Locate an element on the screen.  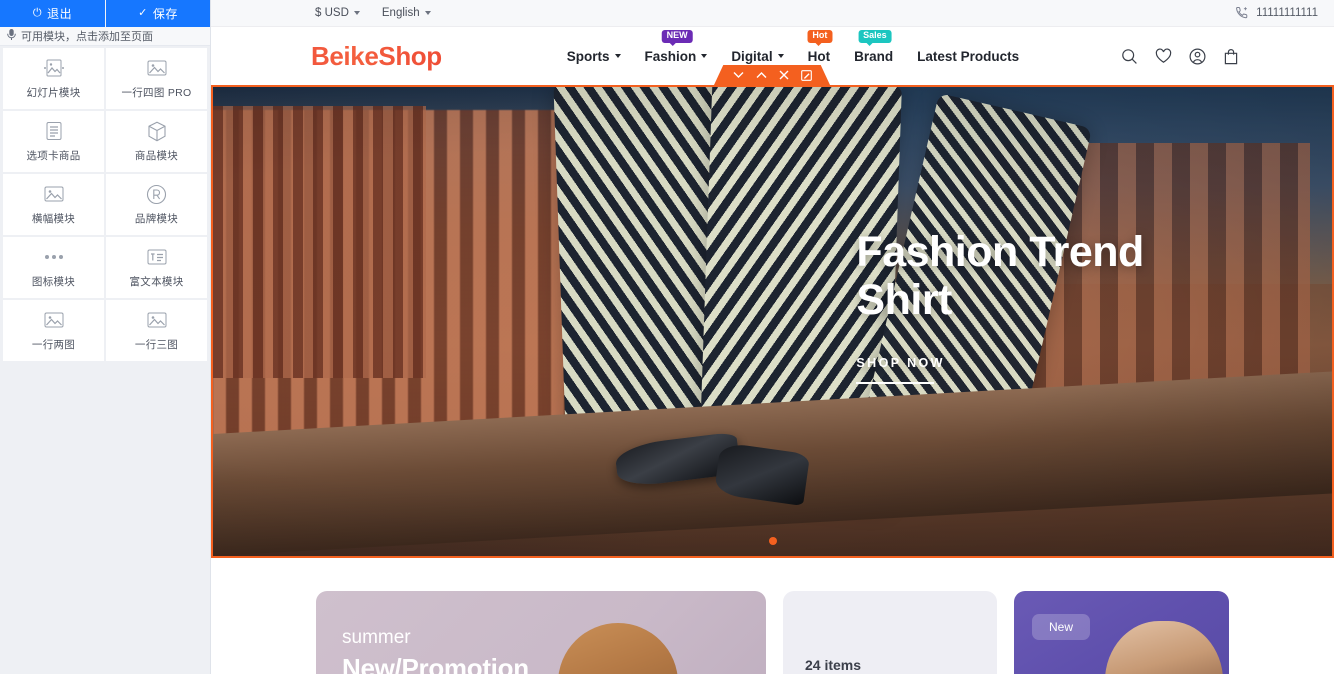
storefront-topbar: $ USD English 11111111111 is located at coordinates (772, 13).